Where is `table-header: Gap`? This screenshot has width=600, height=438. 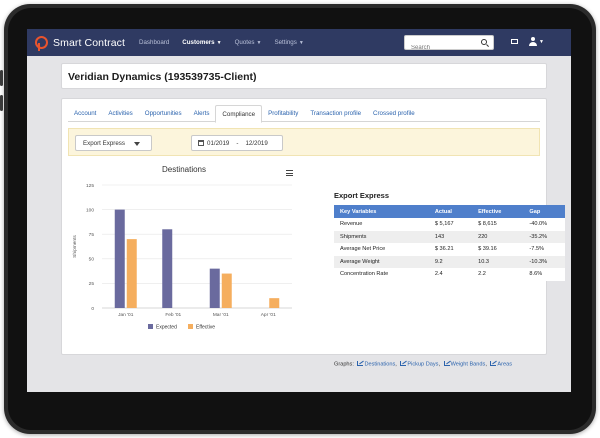 table-header: Gap is located at coordinates (544, 211).